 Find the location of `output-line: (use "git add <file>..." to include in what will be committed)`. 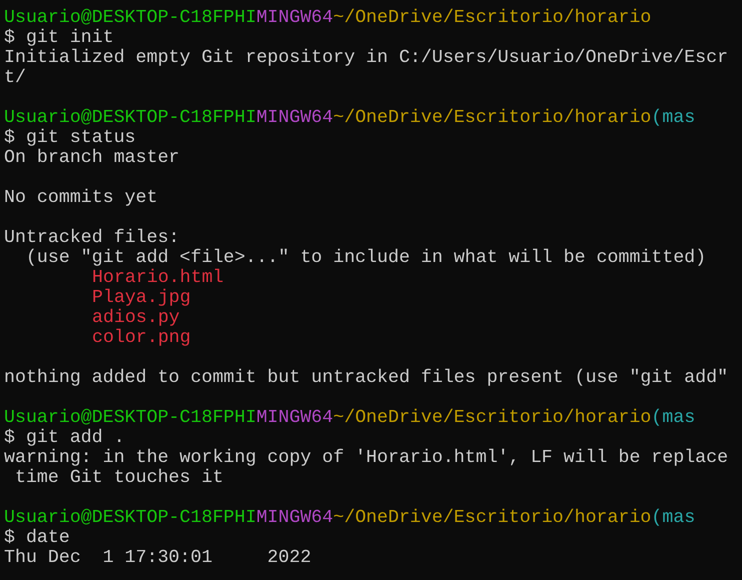

output-line: (use "git add <file>..." to include in what will be committed) is located at coordinates (365, 258).